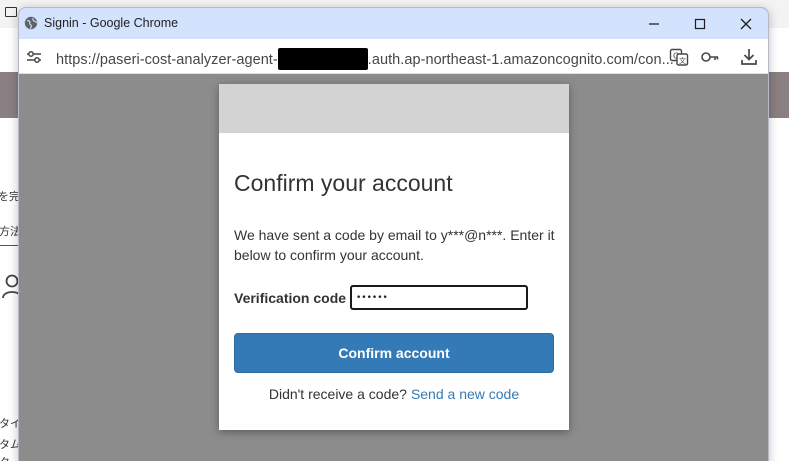  I want to click on url-prefix: https://paseri-cost-analyzer-agent-, so click(167, 60).